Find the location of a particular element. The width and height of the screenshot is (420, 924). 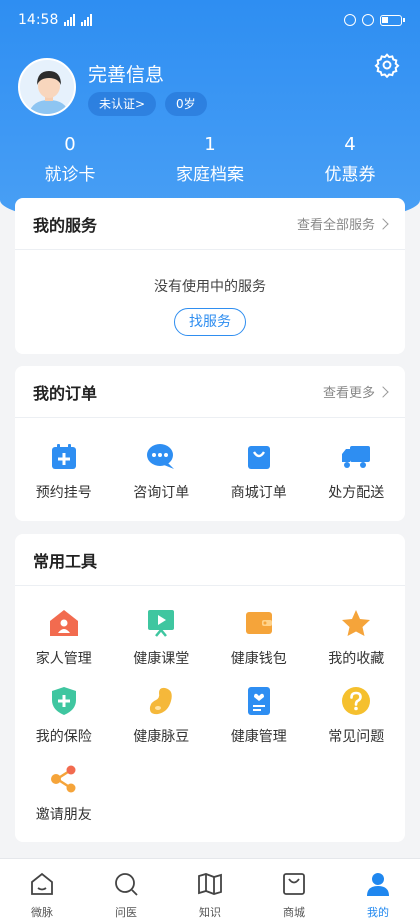

tab-mall: 商城 is located at coordinates (294, 891).